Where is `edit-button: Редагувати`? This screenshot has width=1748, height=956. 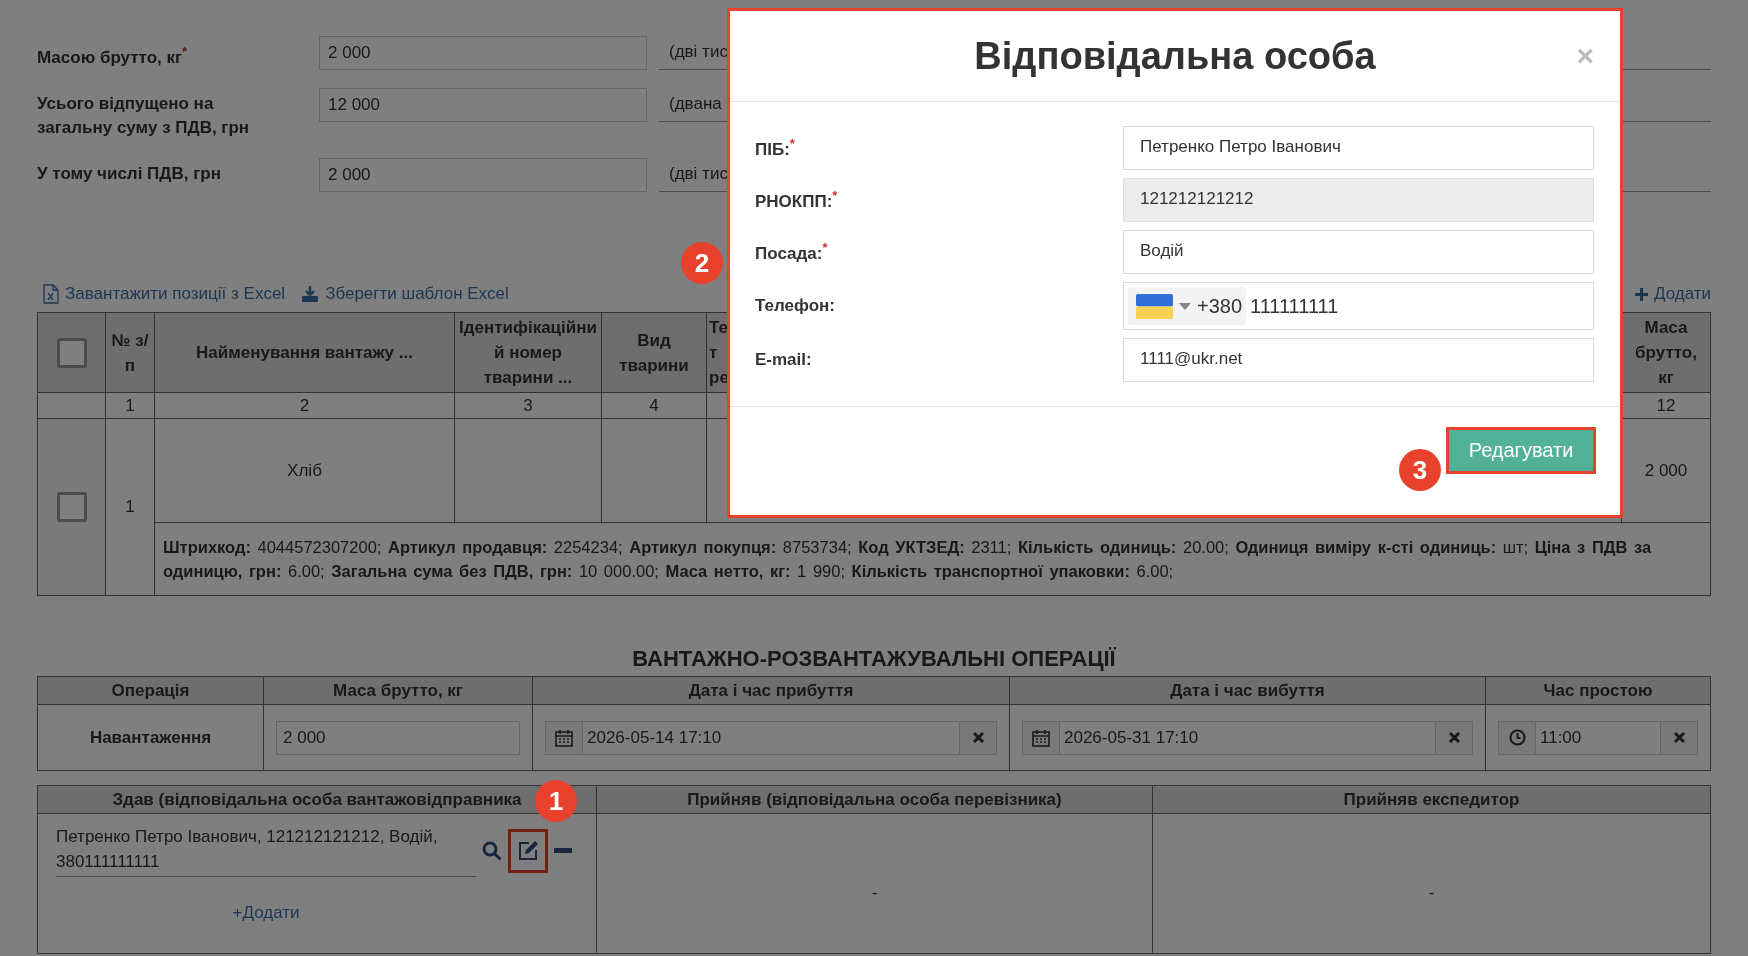
edit-button: Редагувати is located at coordinates (1521, 450).